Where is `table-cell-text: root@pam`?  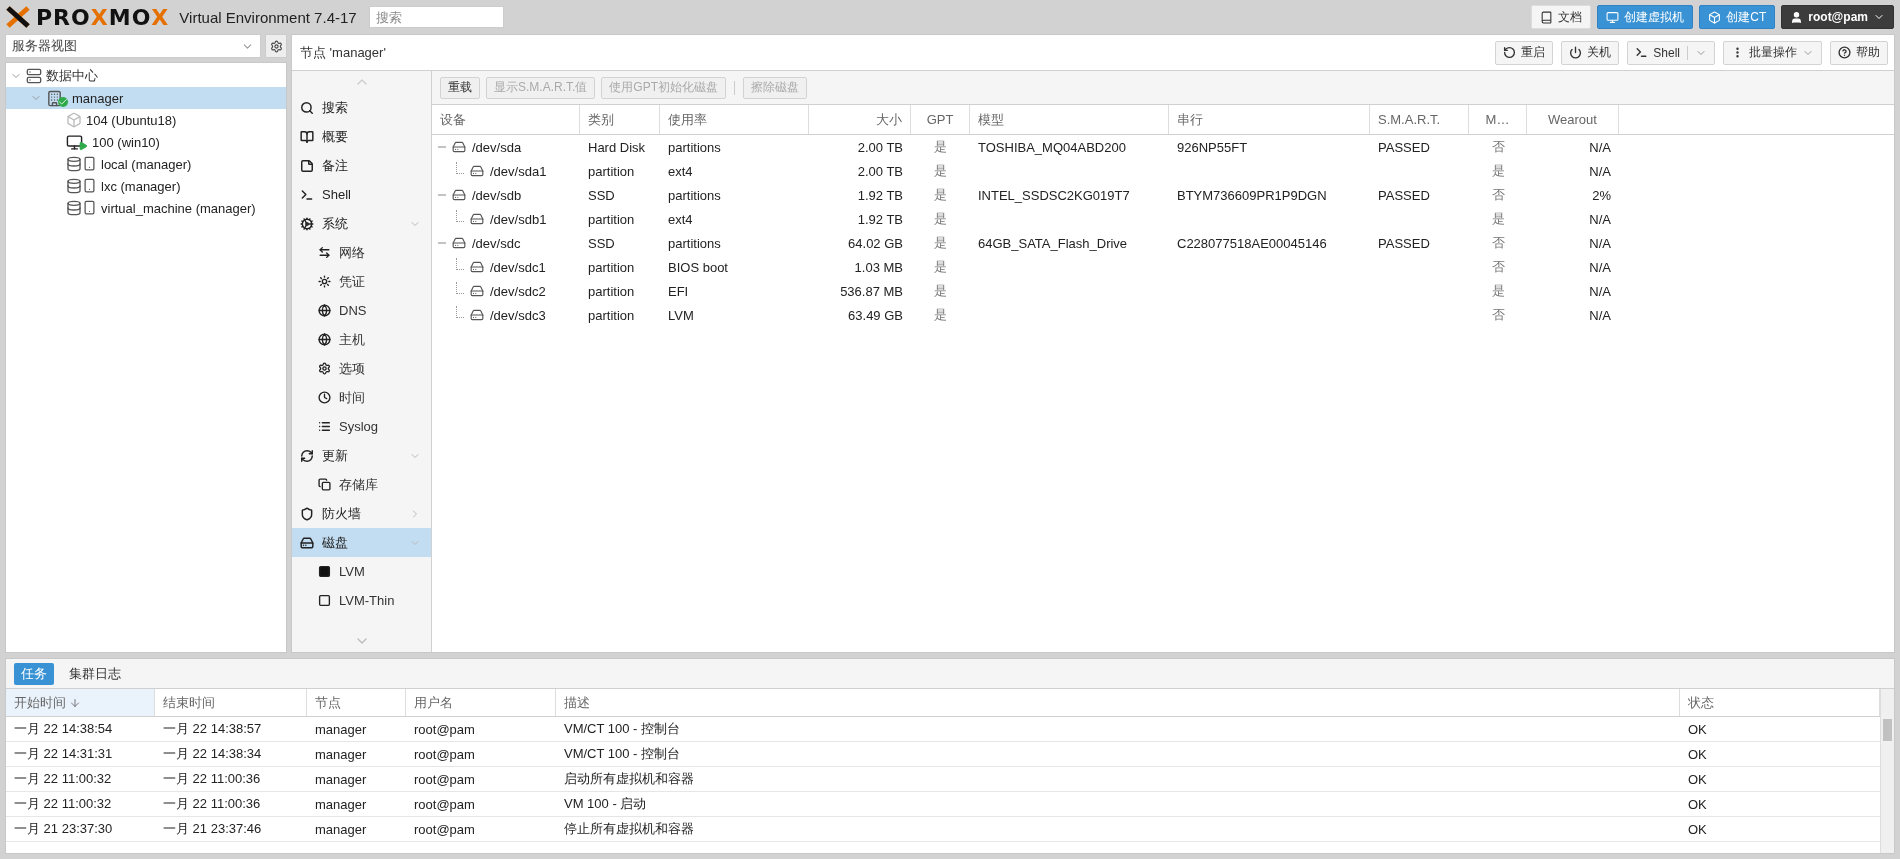 table-cell-text: root@pam is located at coordinates (444, 779).